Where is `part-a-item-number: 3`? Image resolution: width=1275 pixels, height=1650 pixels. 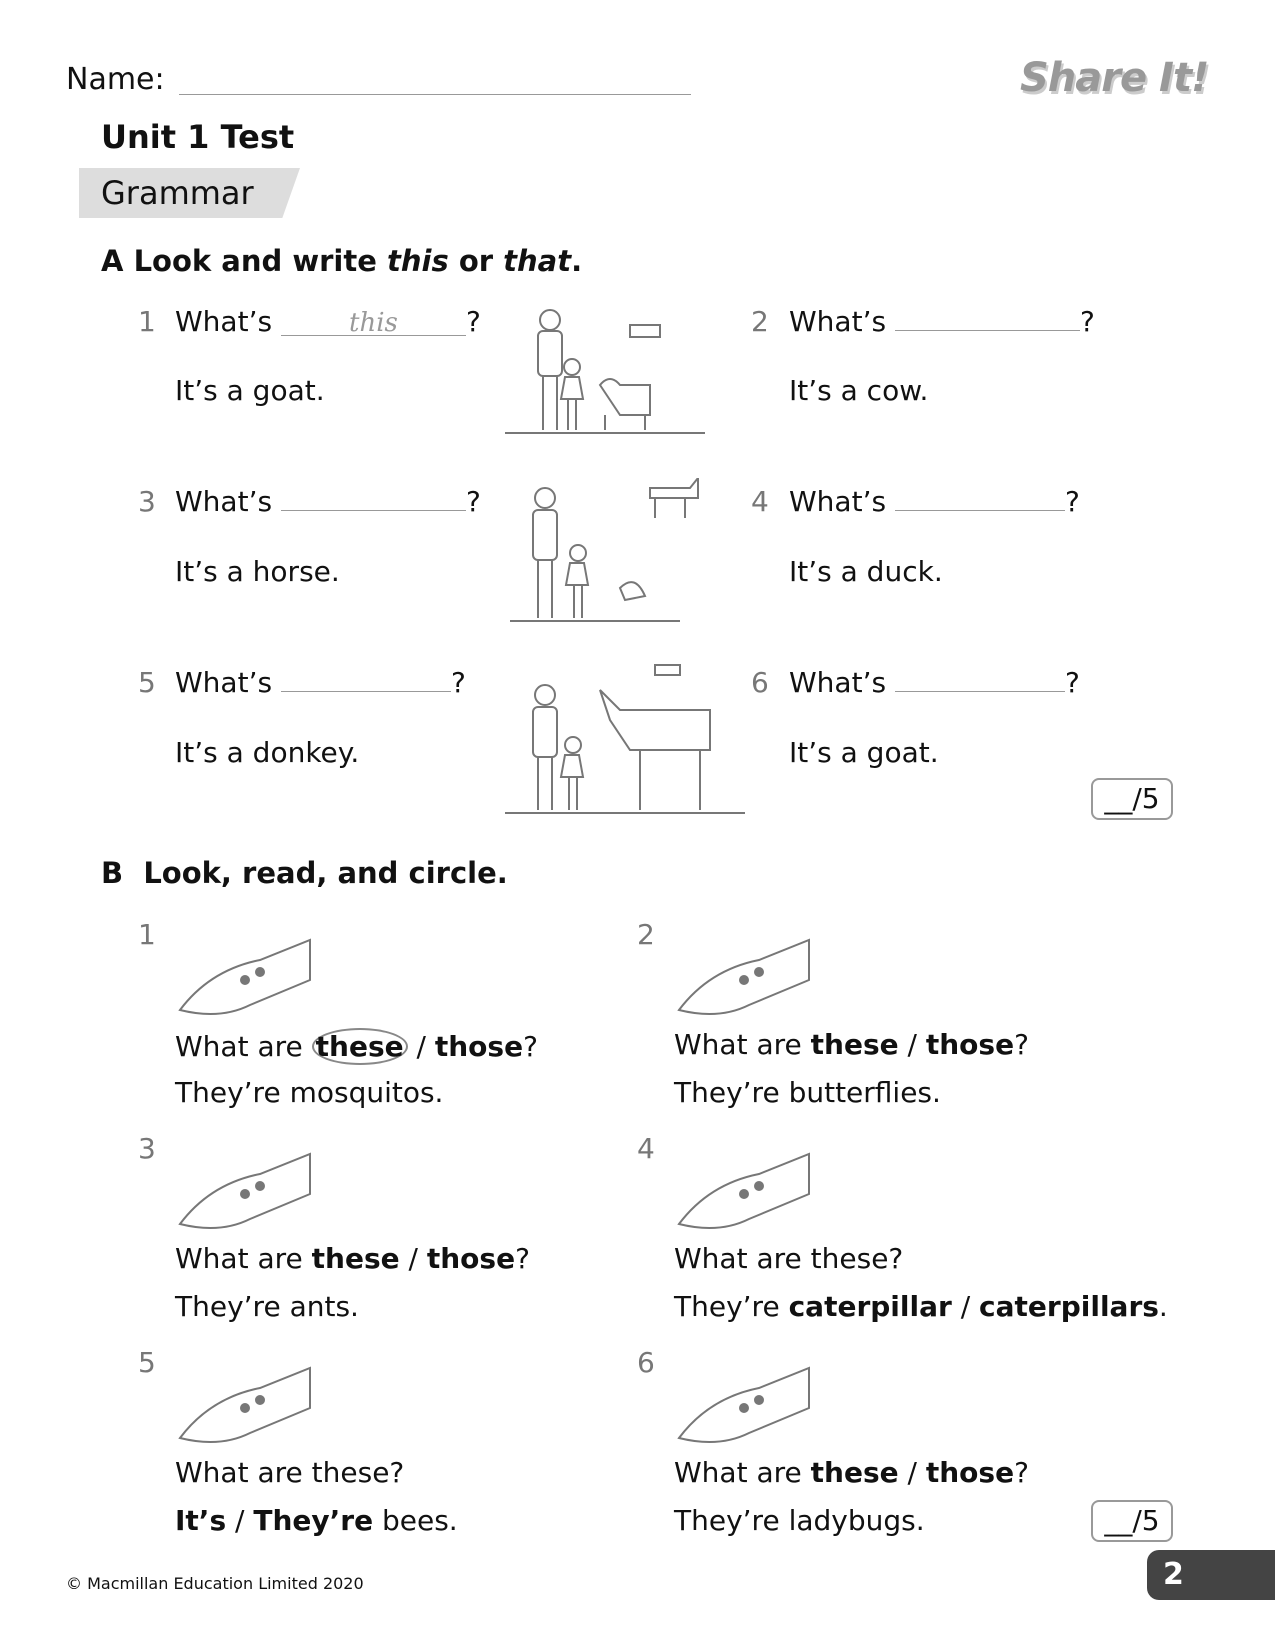
part-a-item-number: 3 is located at coordinates (147, 501).